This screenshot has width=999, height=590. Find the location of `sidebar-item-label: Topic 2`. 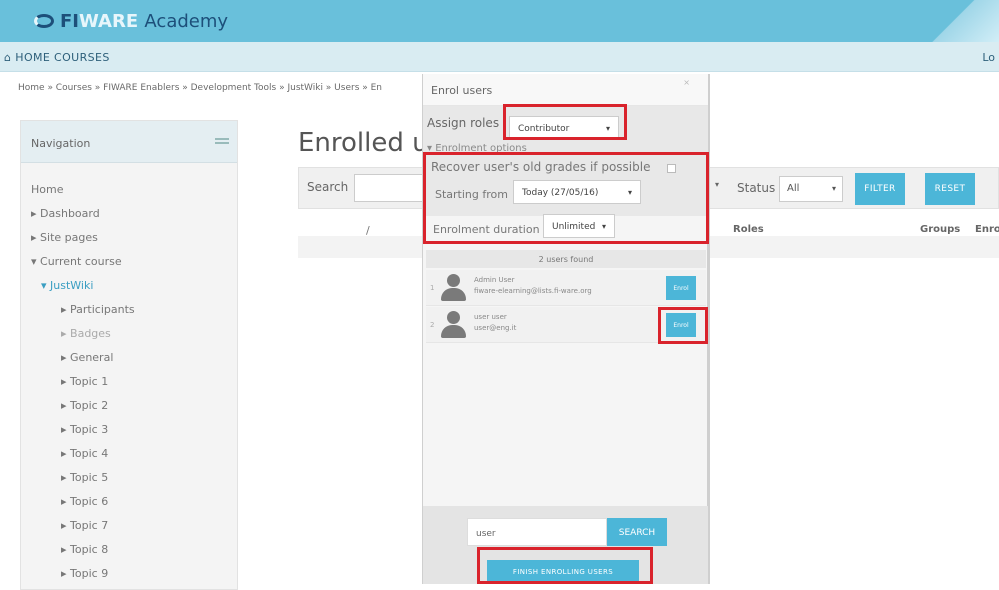

sidebar-item-label: Topic 2 is located at coordinates (89, 405).